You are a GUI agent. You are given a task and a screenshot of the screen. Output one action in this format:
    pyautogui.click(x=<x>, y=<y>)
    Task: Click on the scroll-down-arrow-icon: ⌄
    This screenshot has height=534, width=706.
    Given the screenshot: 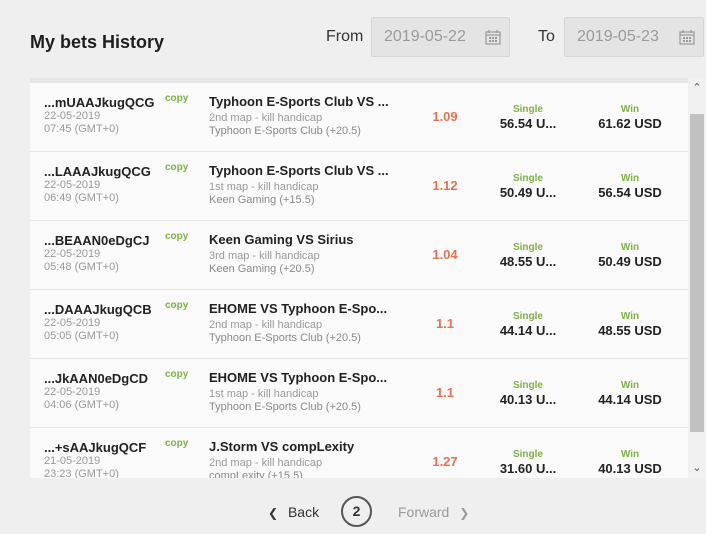 What is the action you would take?
    pyautogui.click(x=697, y=468)
    